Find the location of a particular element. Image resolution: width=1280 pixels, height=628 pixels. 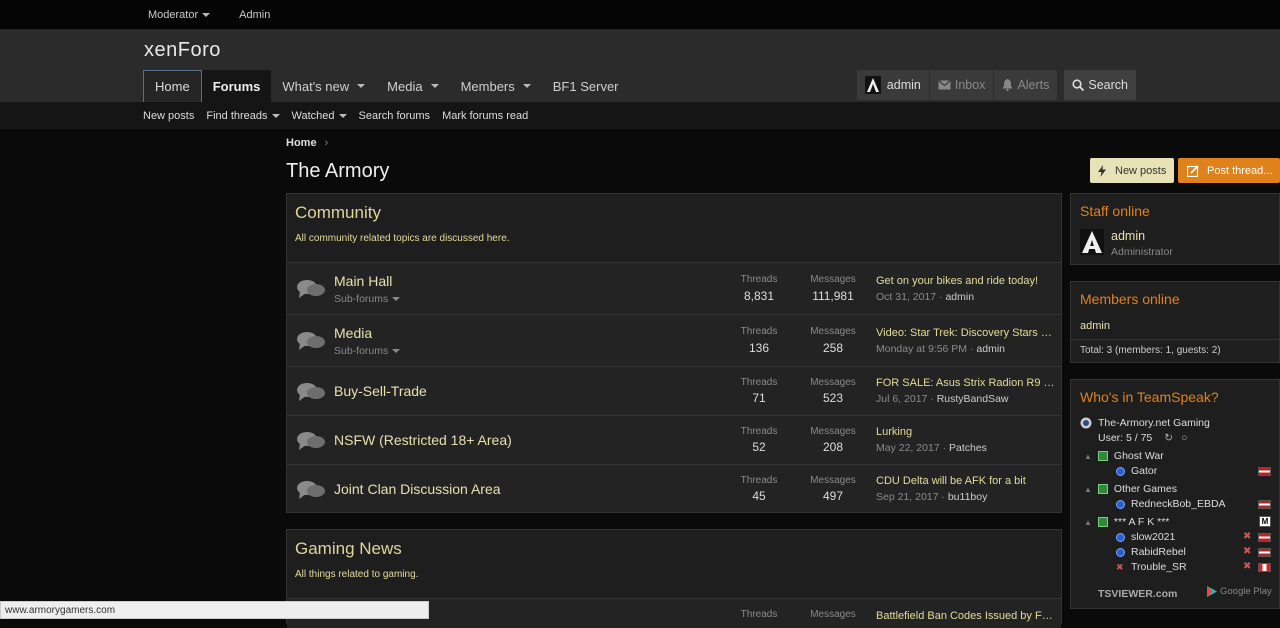

moderator-menu: Moderator is located at coordinates (179, 15).